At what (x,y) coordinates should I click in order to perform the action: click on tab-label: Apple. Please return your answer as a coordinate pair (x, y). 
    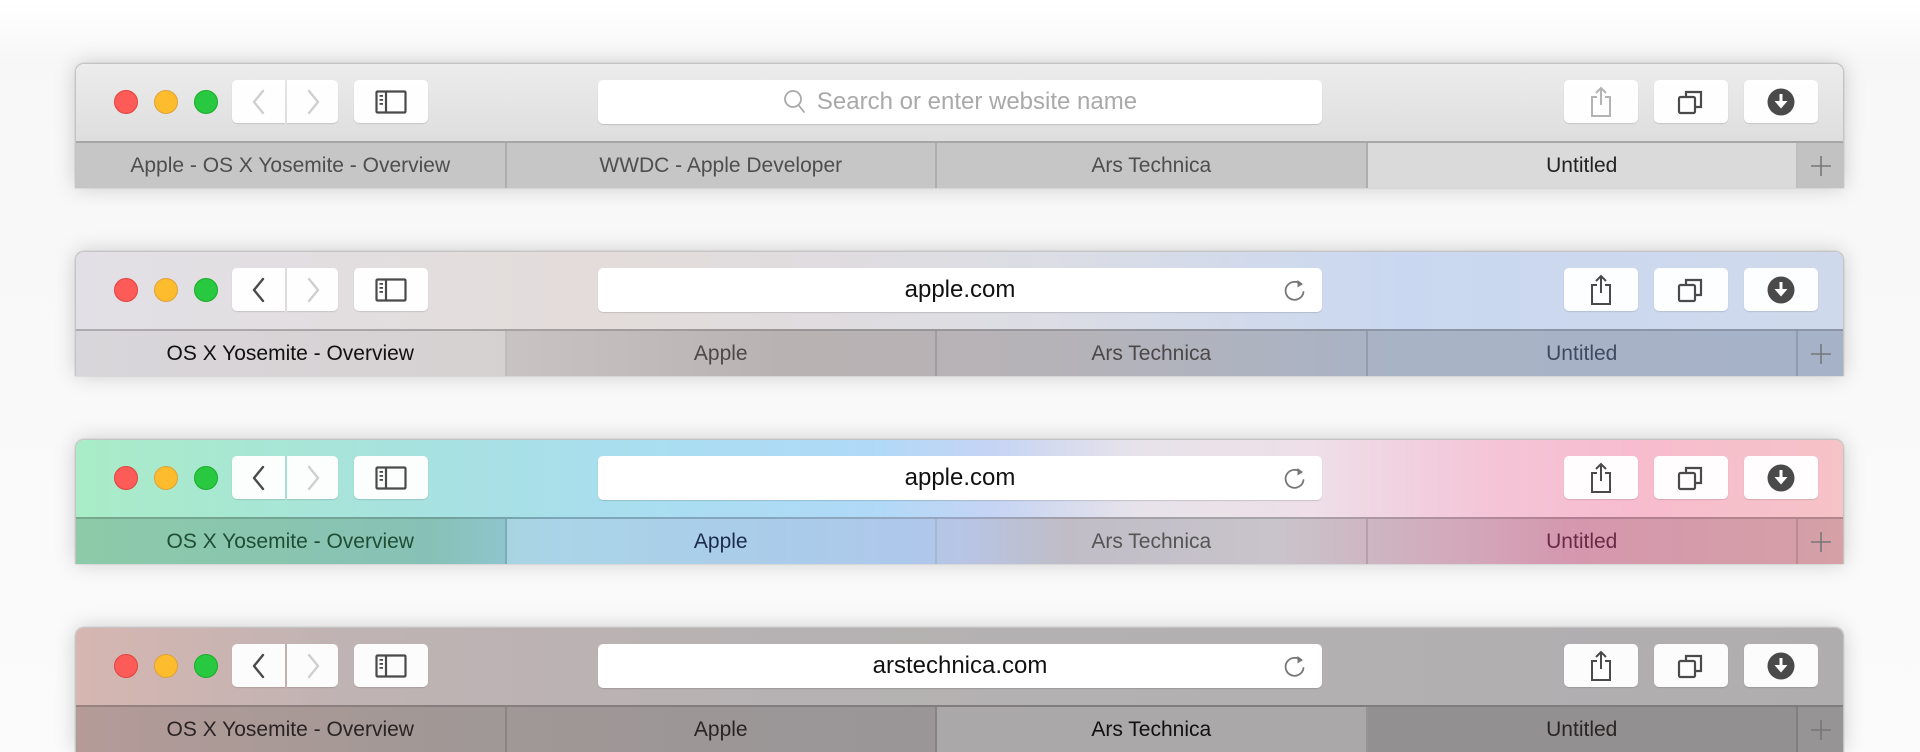
    Looking at the image, I should click on (720, 729).